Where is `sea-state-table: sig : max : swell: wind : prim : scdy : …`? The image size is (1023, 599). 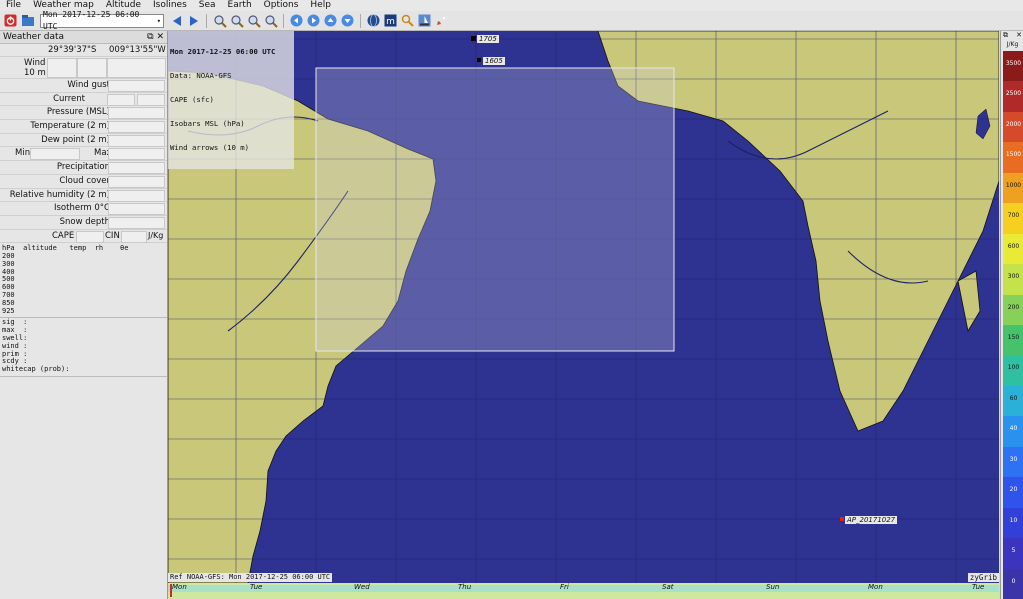 sea-state-table: sig : max : swell: wind : prim : scdy : … is located at coordinates (83, 347).